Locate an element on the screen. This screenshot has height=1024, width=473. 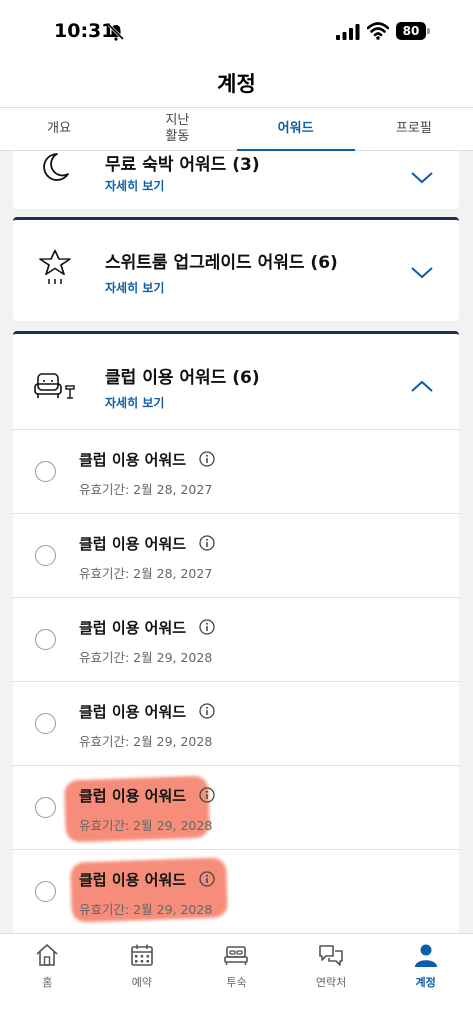
nav-label: 계정 is located at coordinates (425, 982).